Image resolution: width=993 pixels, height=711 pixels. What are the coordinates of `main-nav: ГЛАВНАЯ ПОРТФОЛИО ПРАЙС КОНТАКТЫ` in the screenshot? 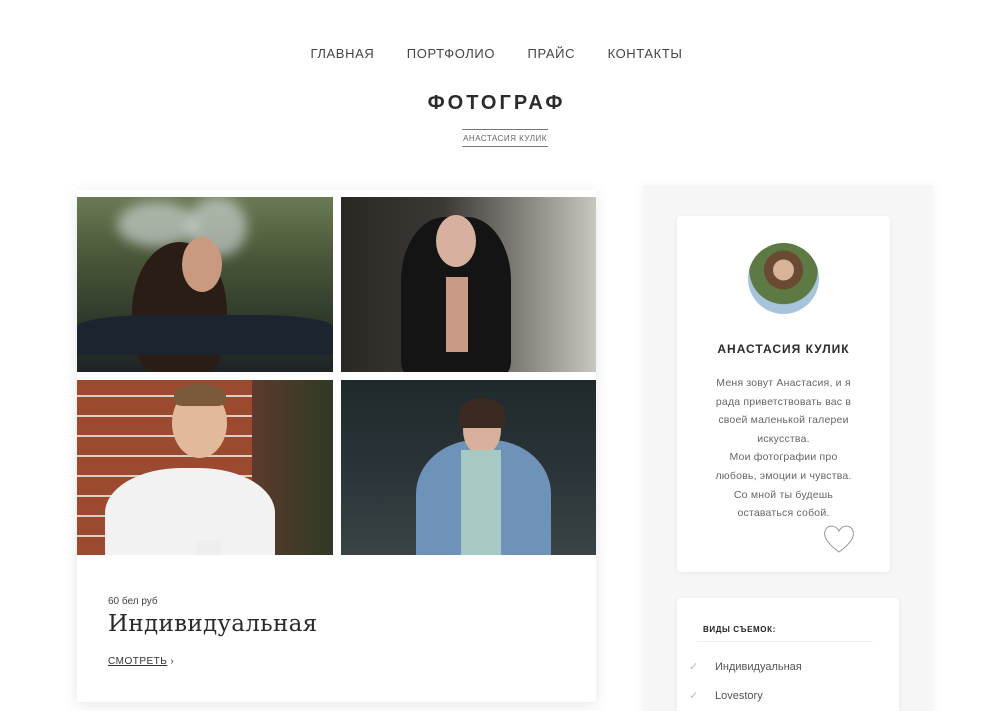 It's located at (496, 54).